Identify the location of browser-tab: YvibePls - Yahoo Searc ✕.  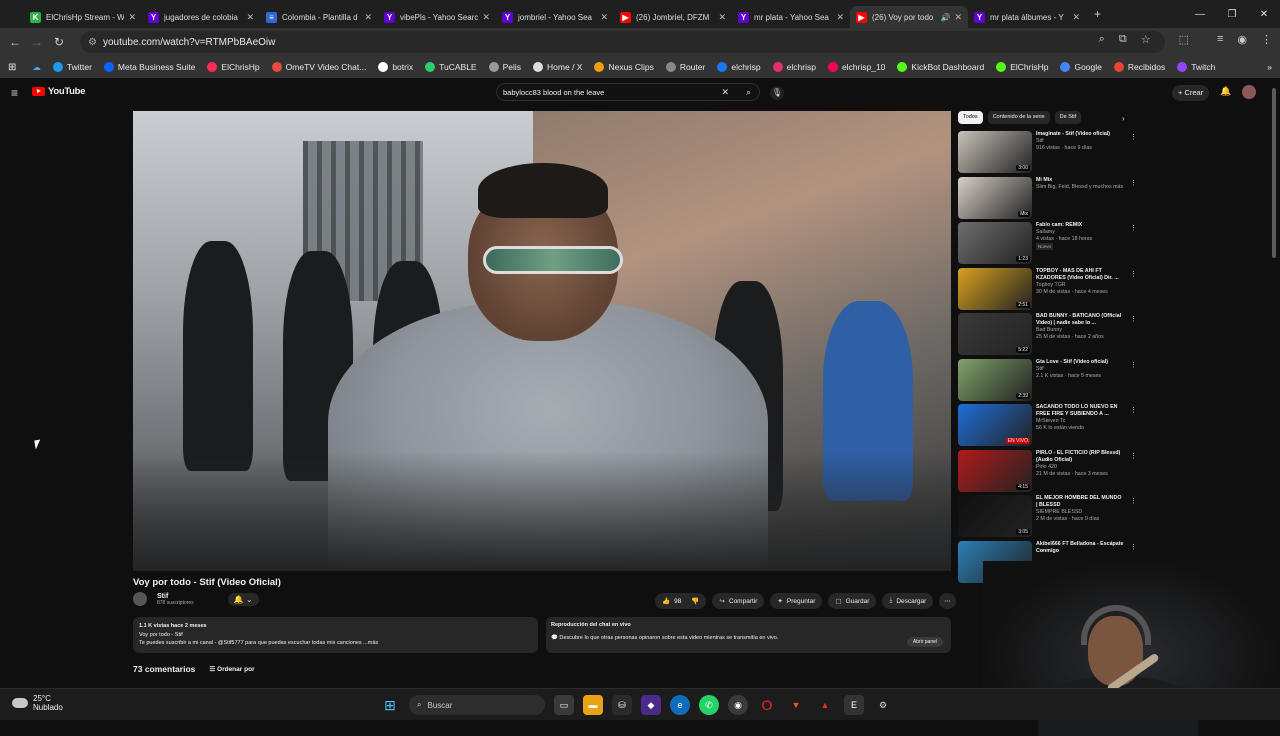
(437, 17).